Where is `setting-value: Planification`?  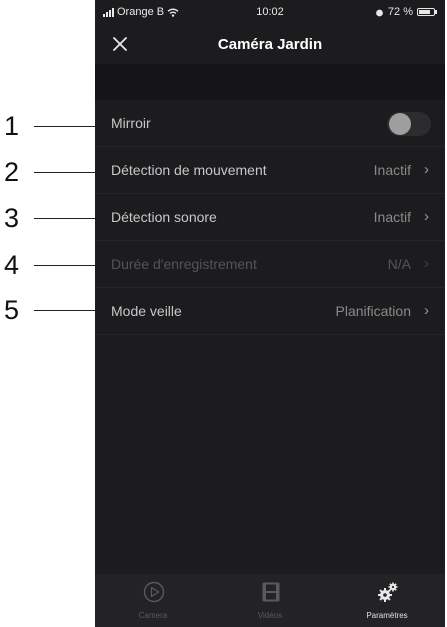 setting-value: Planification is located at coordinates (373, 311).